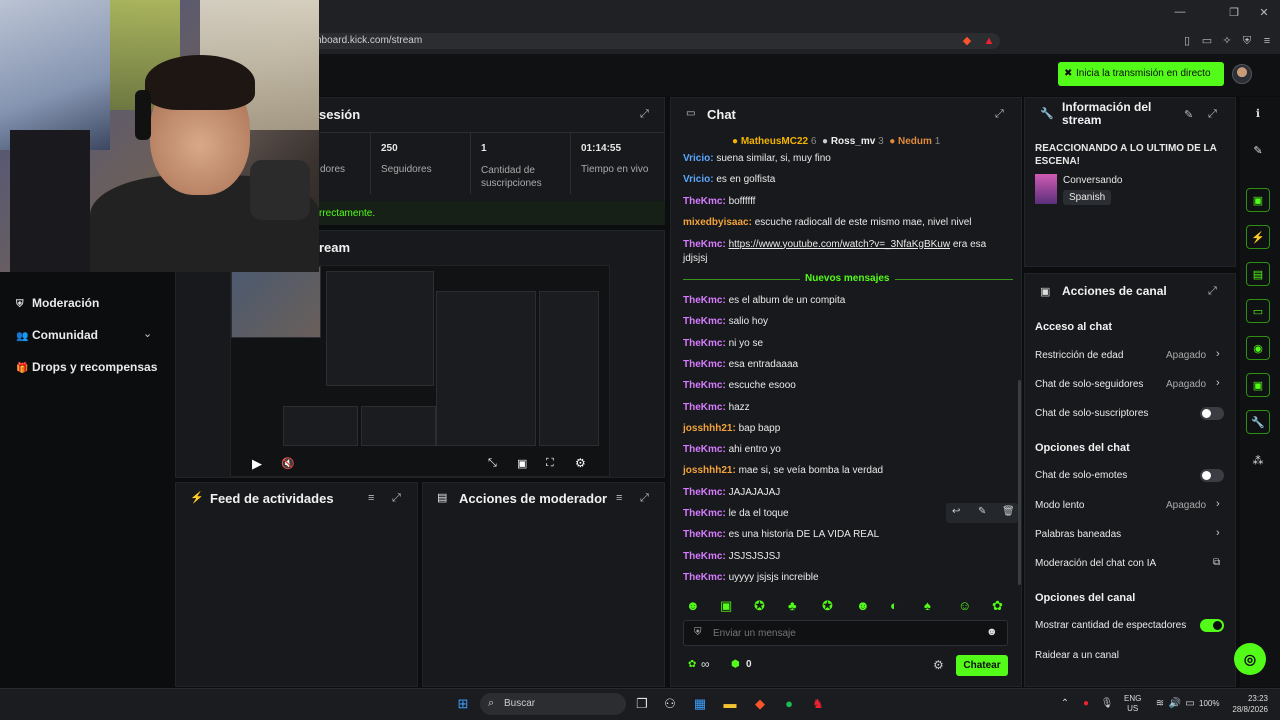 This screenshot has height=720, width=1280. I want to click on age-restriction-label: Restricción de edad, so click(1079, 355).